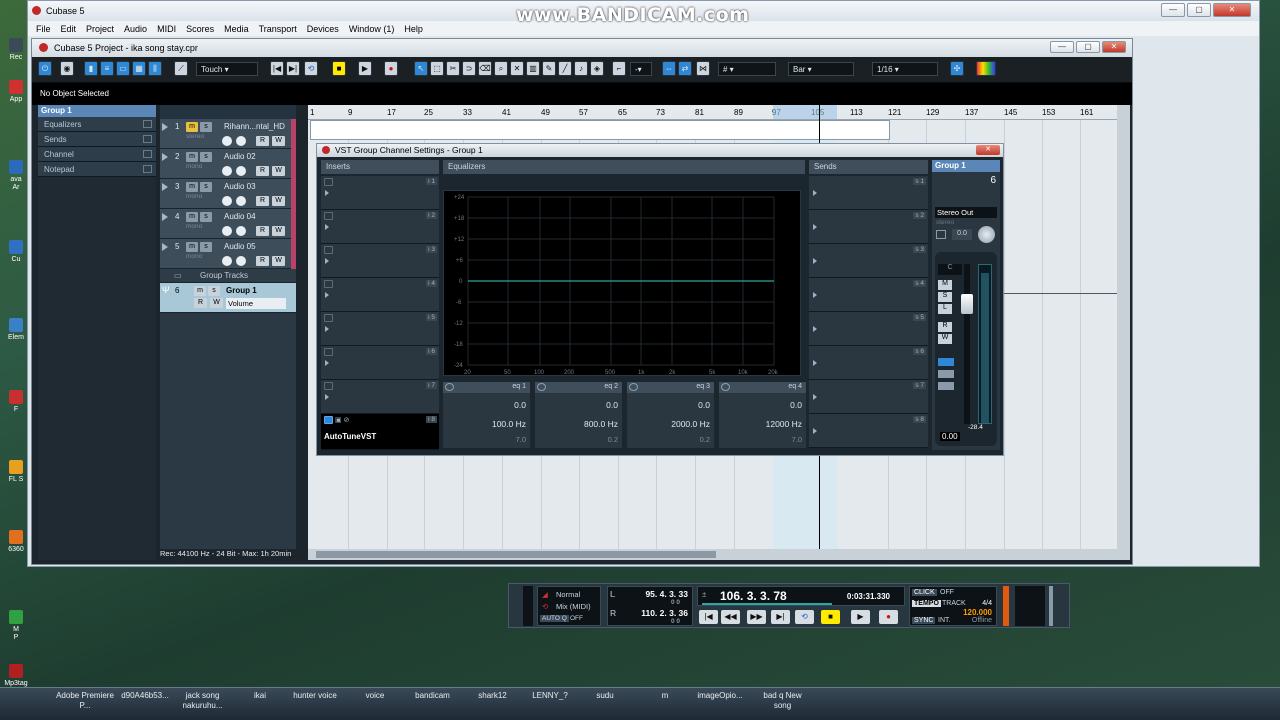 The height and width of the screenshot is (720, 1280). What do you see at coordinates (469, 68) in the screenshot?
I see `glue-tool: ⊃` at bounding box center [469, 68].